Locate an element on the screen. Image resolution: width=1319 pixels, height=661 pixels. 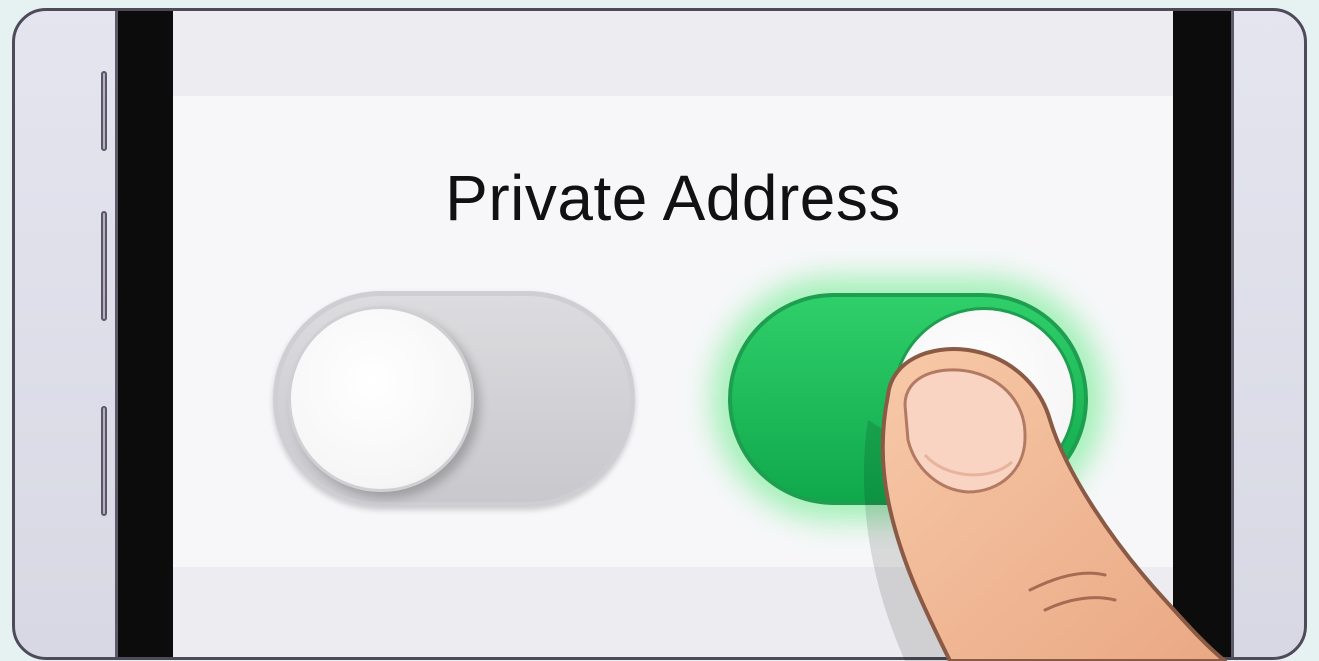
toggle-switch-off is located at coordinates (454, 399).